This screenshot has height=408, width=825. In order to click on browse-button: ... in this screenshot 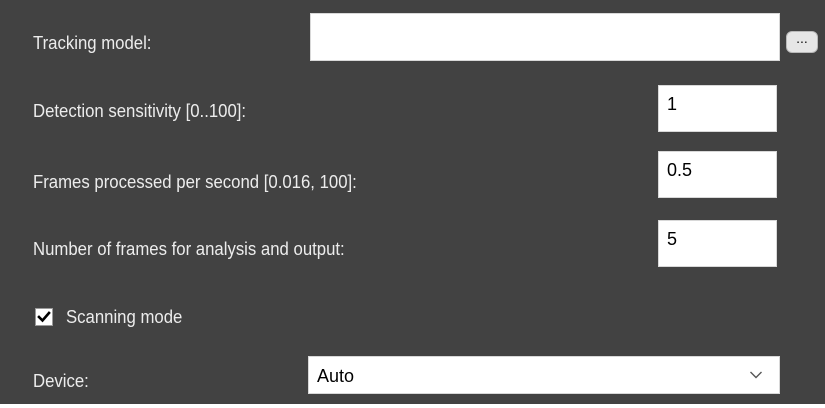, I will do `click(802, 42)`.